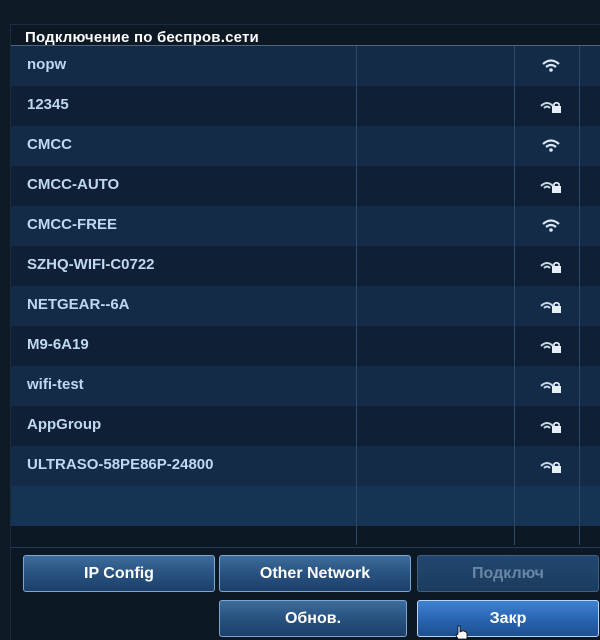  What do you see at coordinates (119, 573) in the screenshot?
I see `ip-config-button: IP Config` at bounding box center [119, 573].